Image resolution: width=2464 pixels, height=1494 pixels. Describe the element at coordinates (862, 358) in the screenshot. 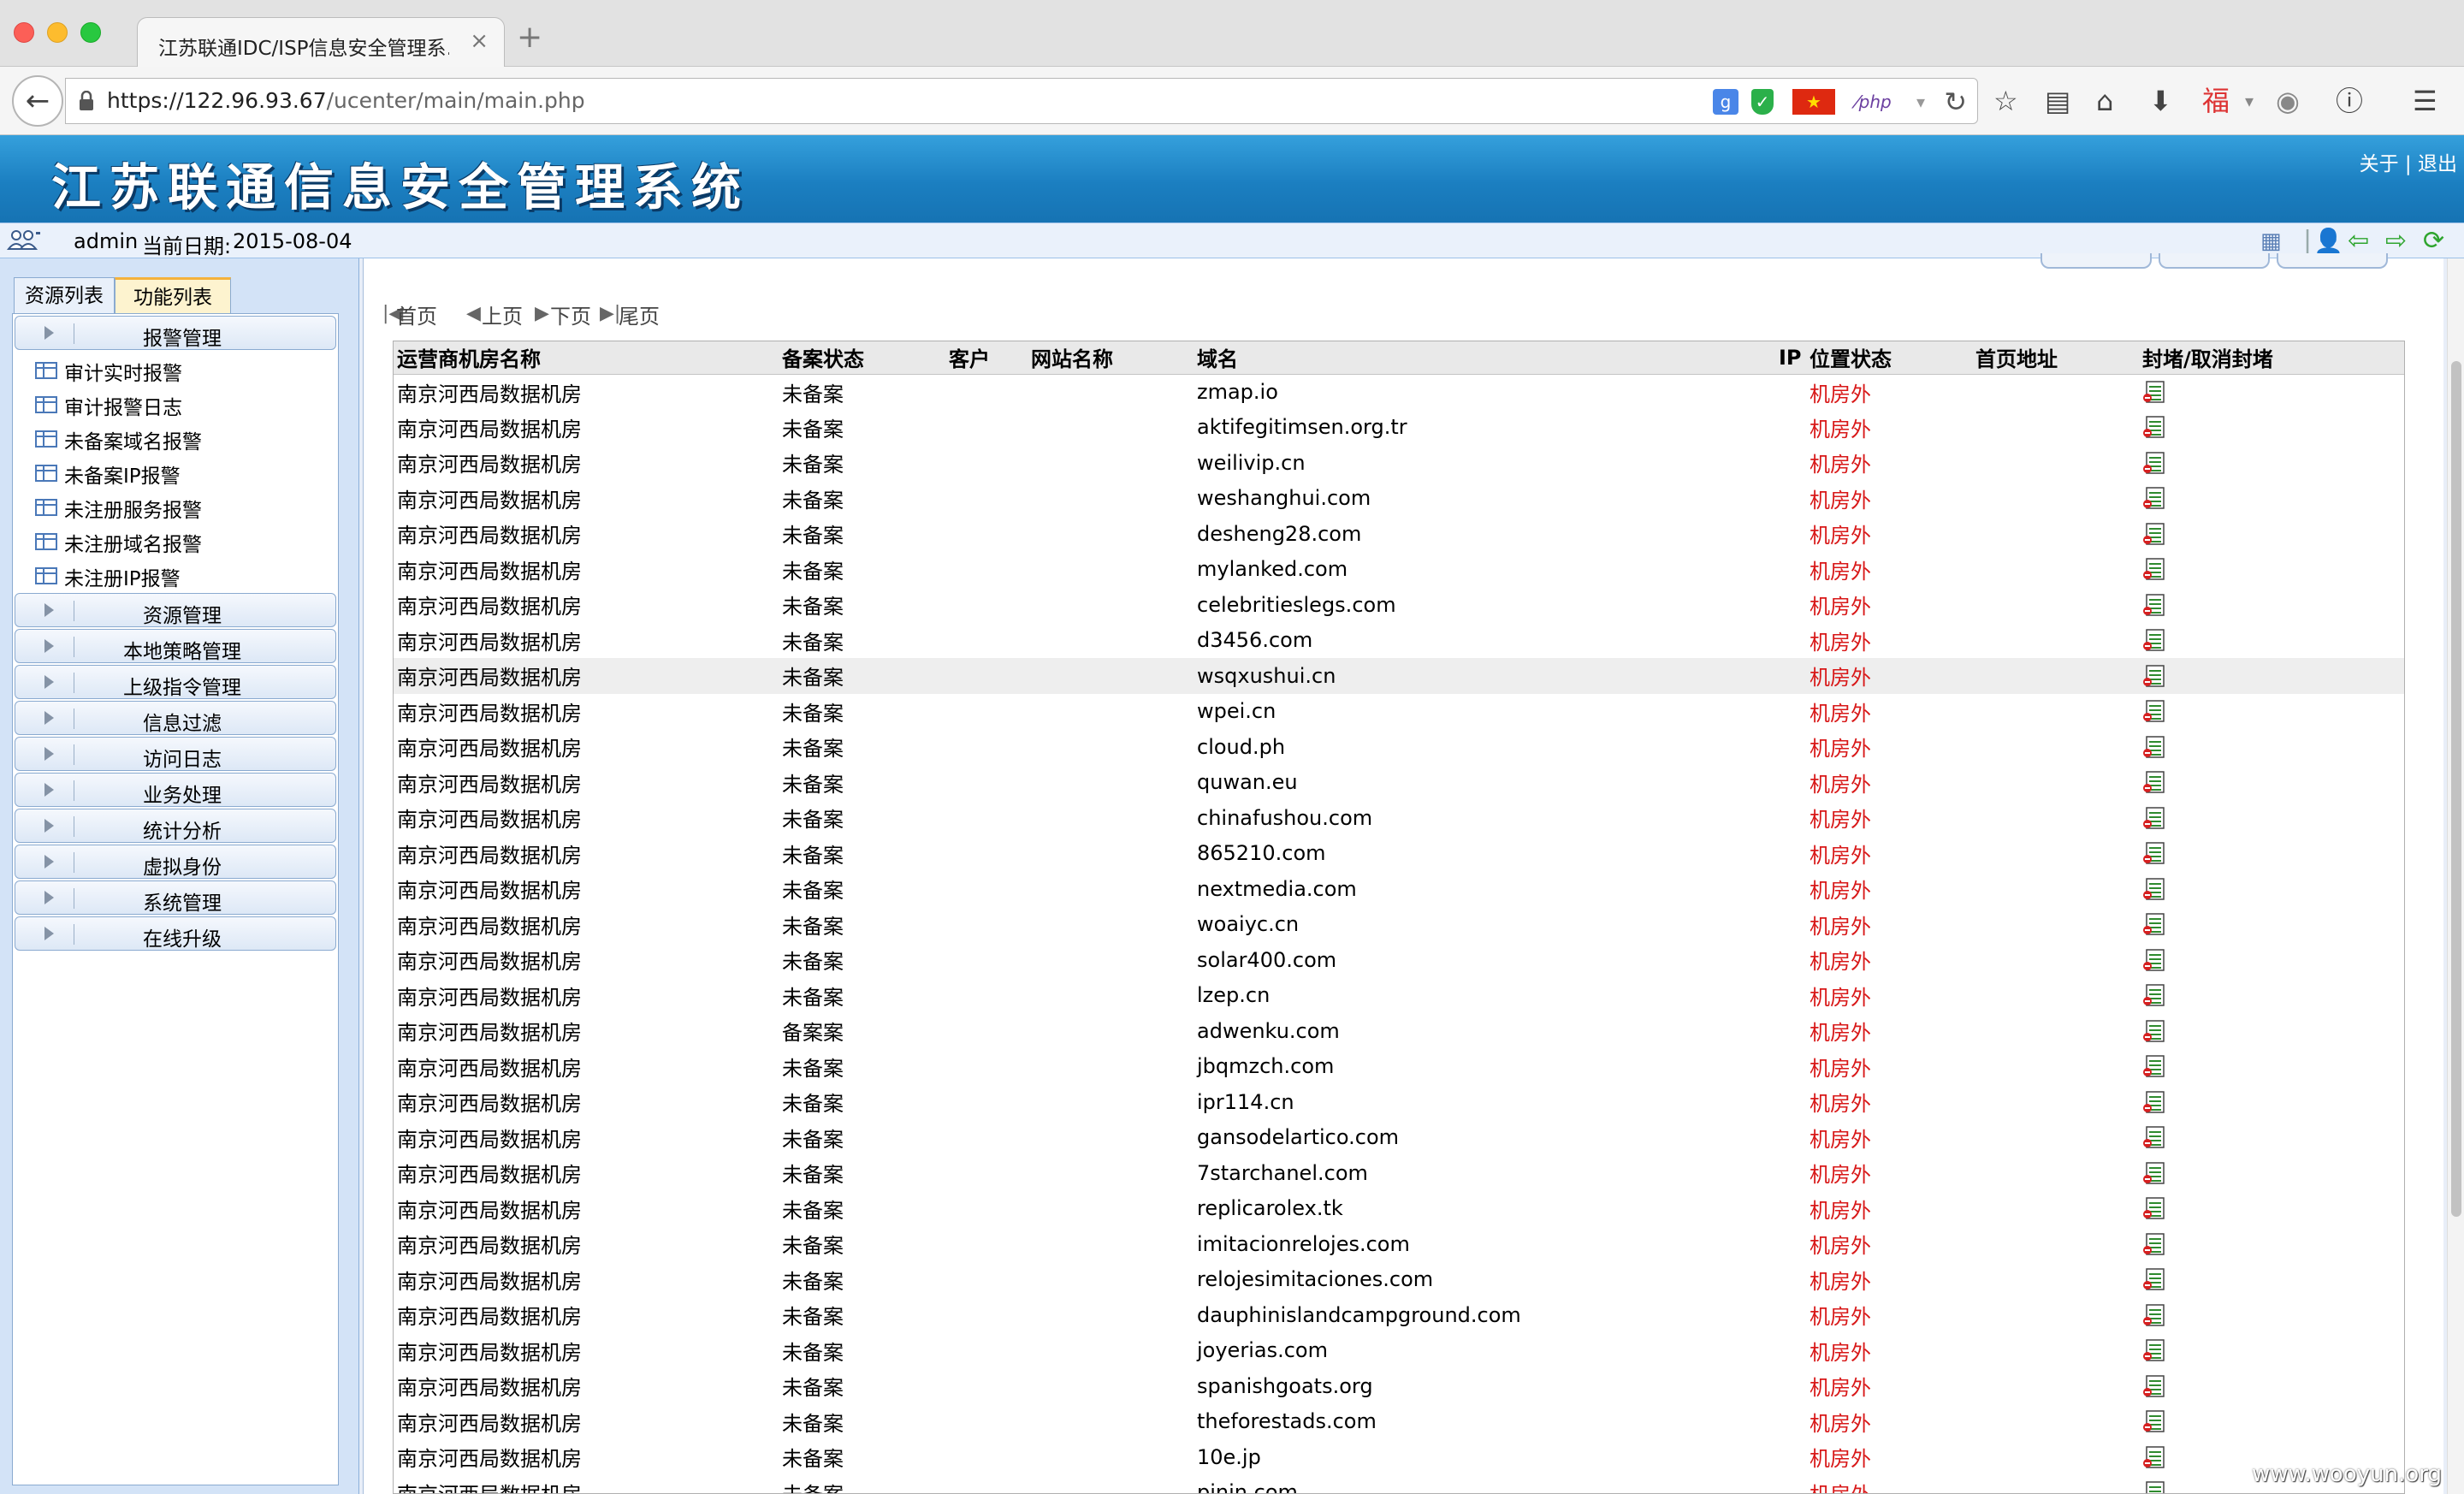

I see `column-header: 备案状态` at that location.